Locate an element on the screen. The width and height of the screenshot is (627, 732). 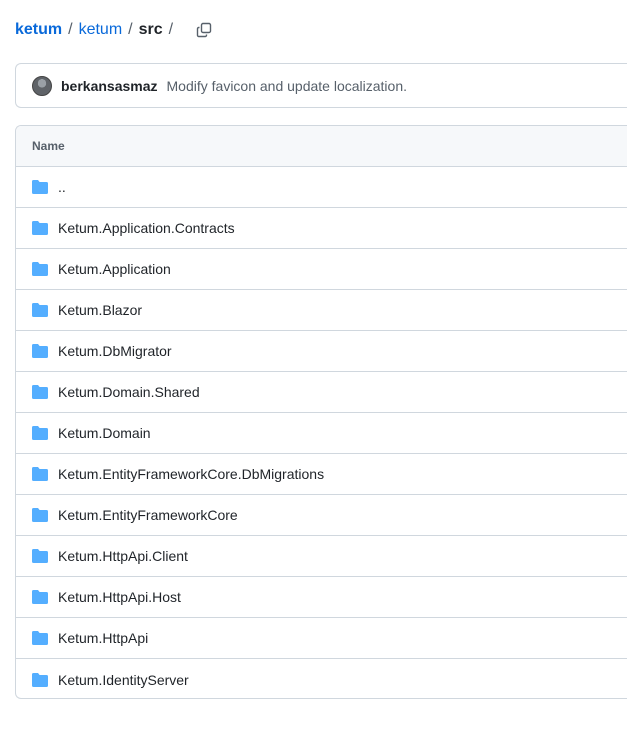
file-row: Ketum.Application.Contracts is located at coordinates (321, 228).